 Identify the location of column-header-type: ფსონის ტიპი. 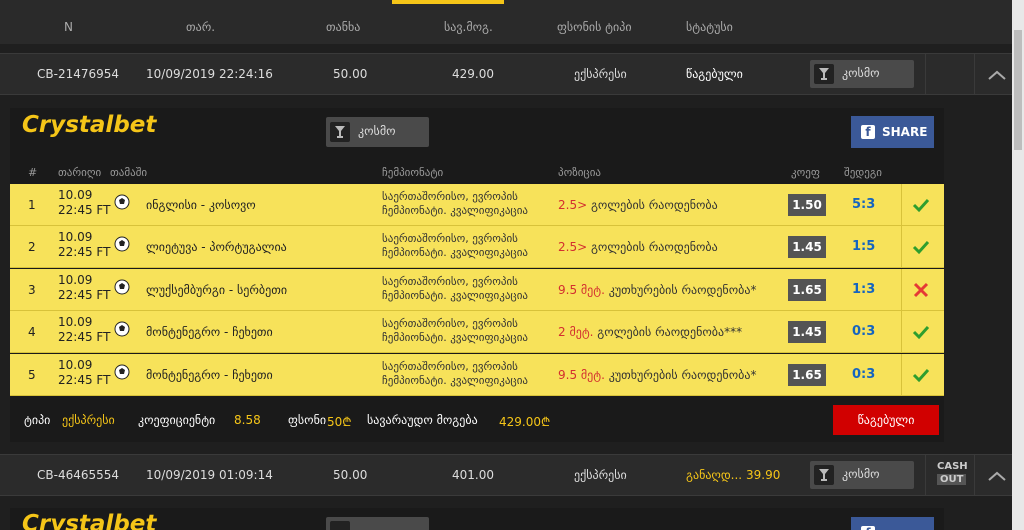
(594, 27).